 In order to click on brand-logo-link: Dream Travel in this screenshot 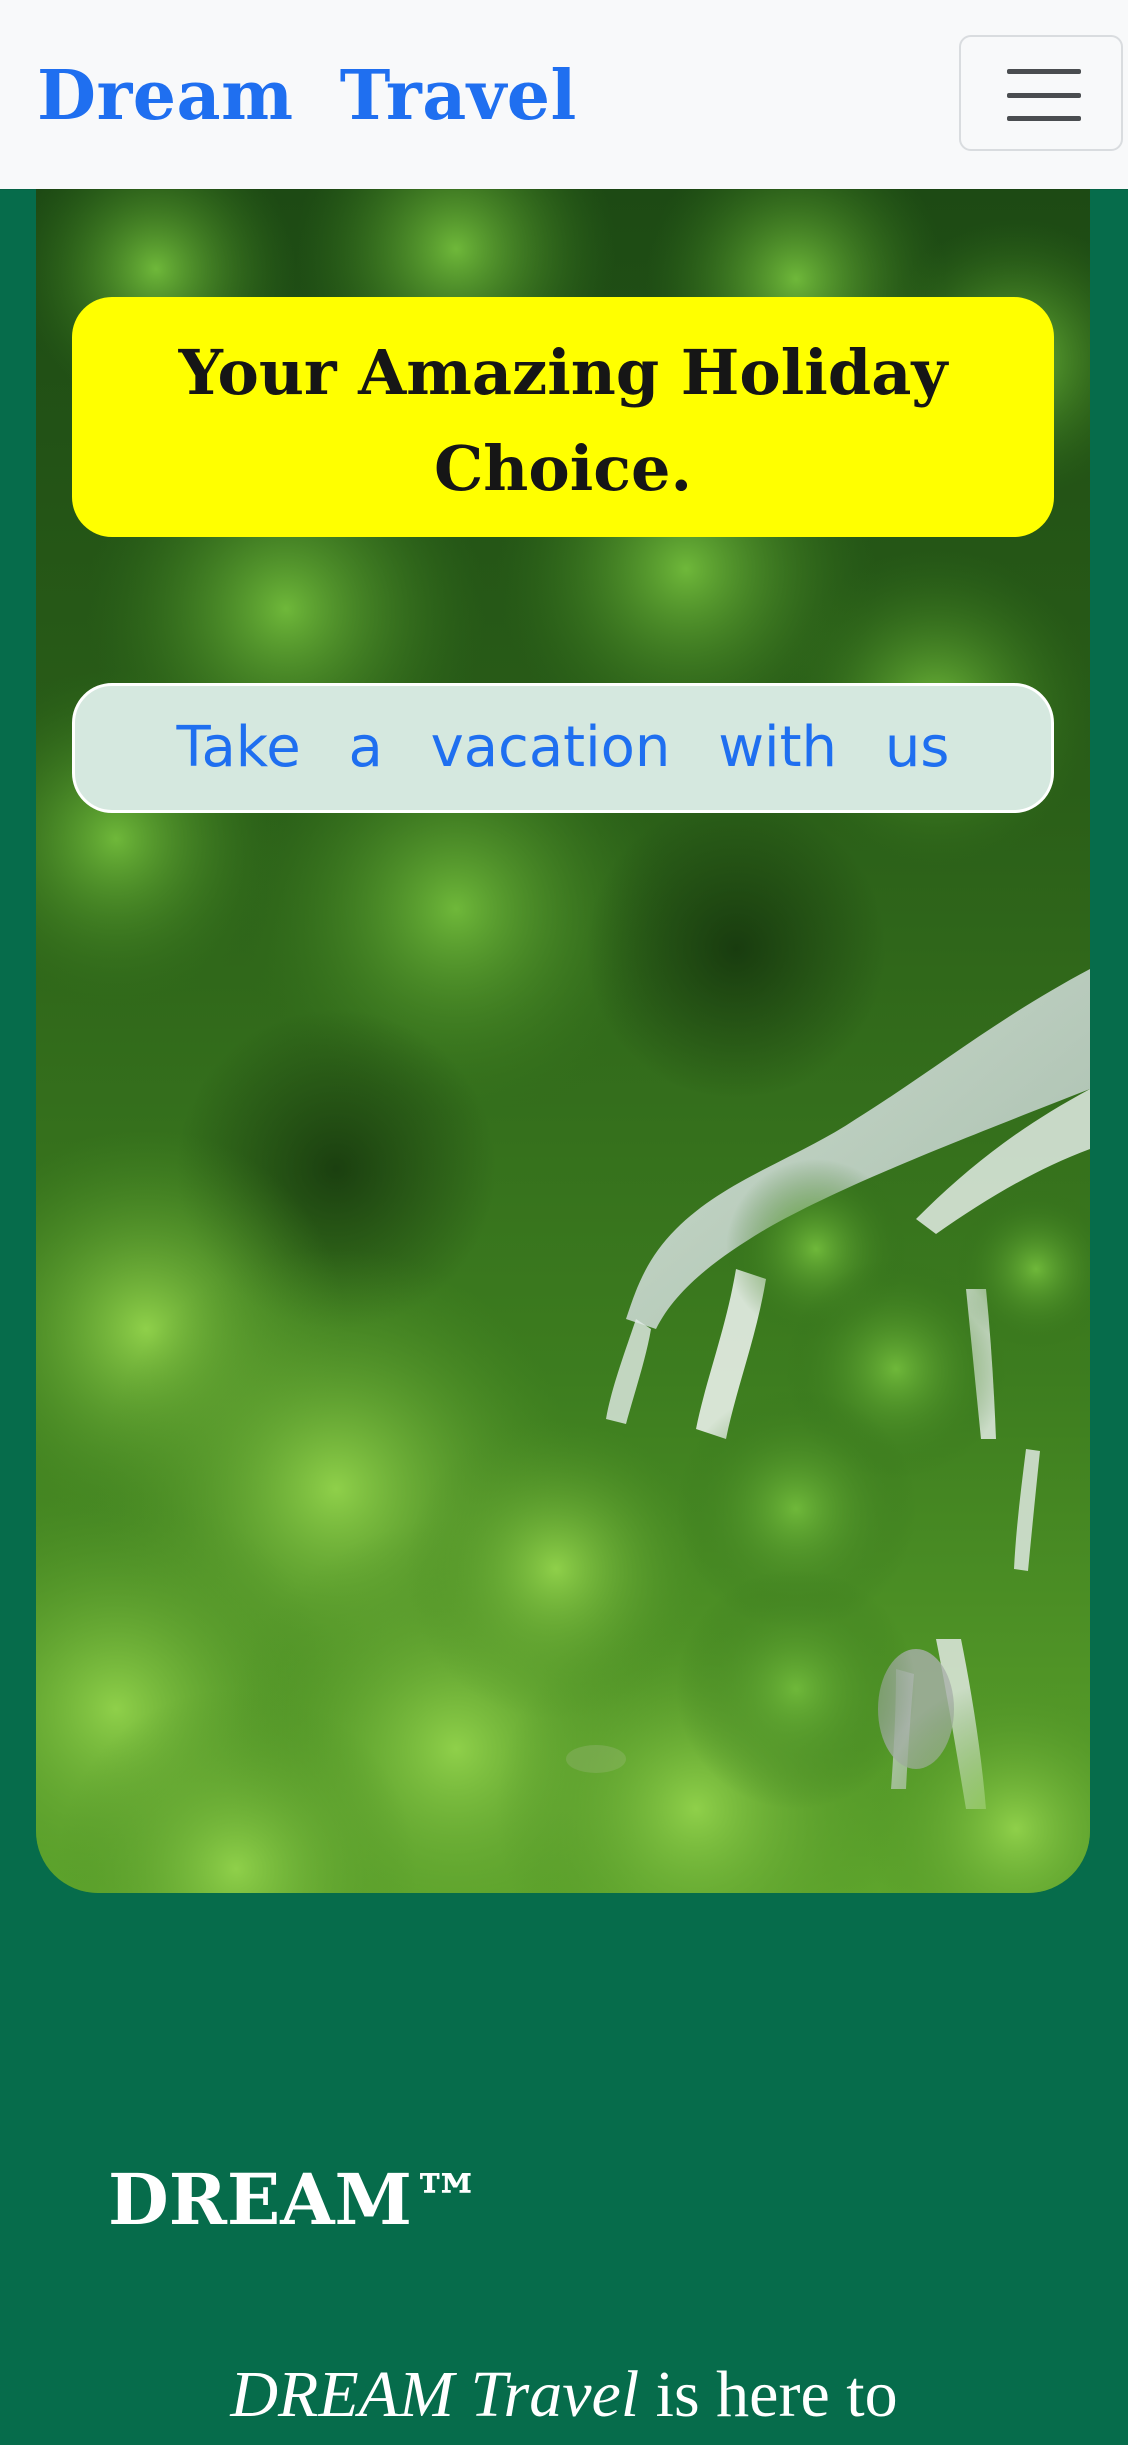, I will do `click(307, 96)`.